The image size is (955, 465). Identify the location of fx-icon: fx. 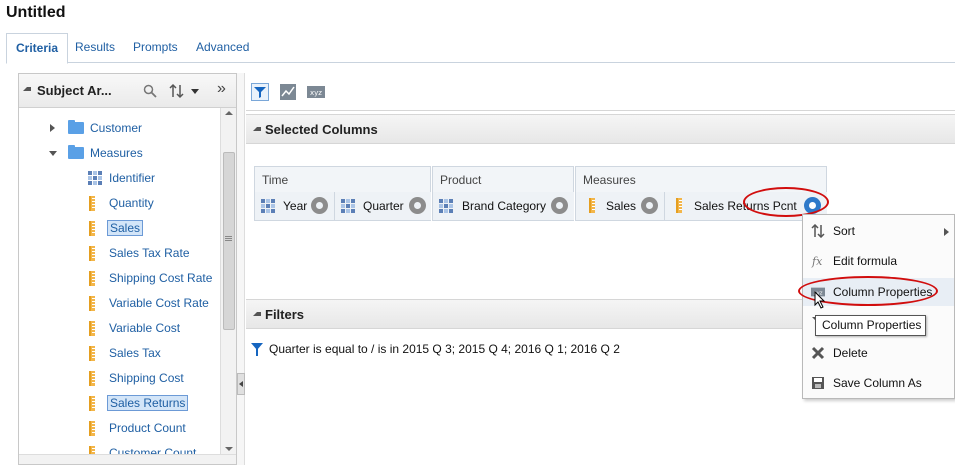
(817, 261).